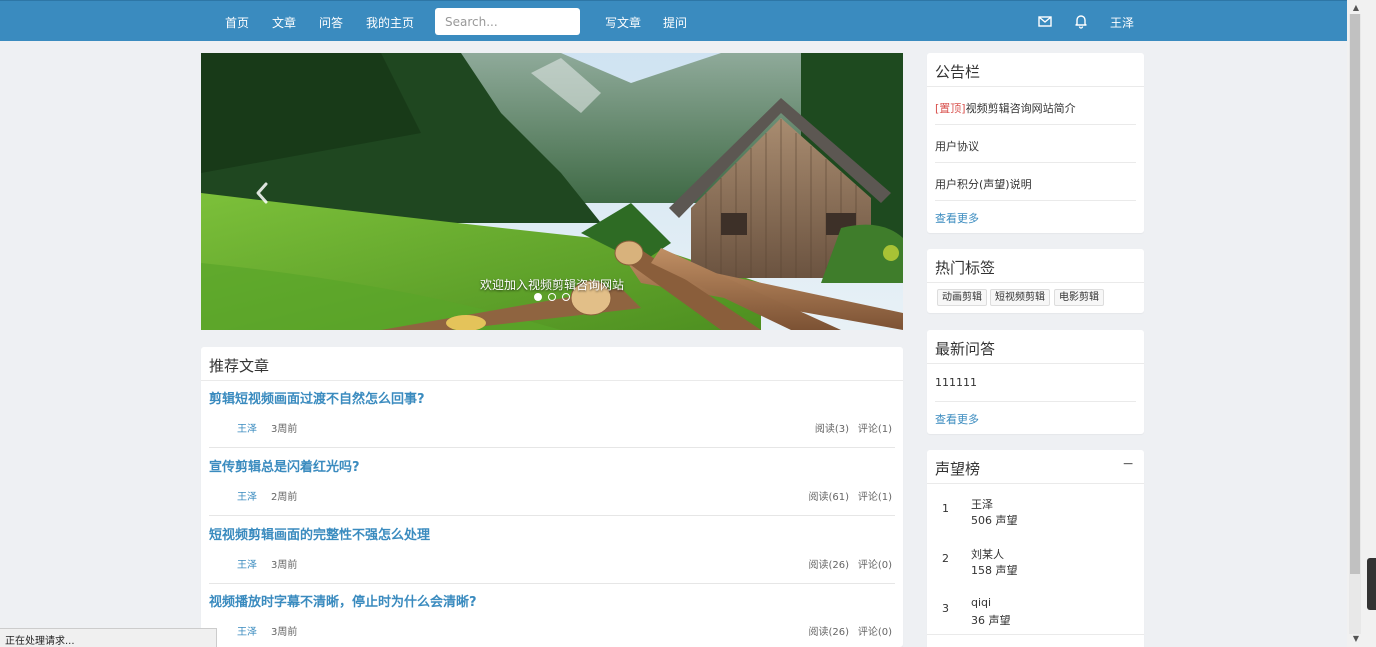 The height and width of the screenshot is (647, 1376). Describe the element at coordinates (262, 193) in the screenshot. I see `carousel-prev-icon` at that location.